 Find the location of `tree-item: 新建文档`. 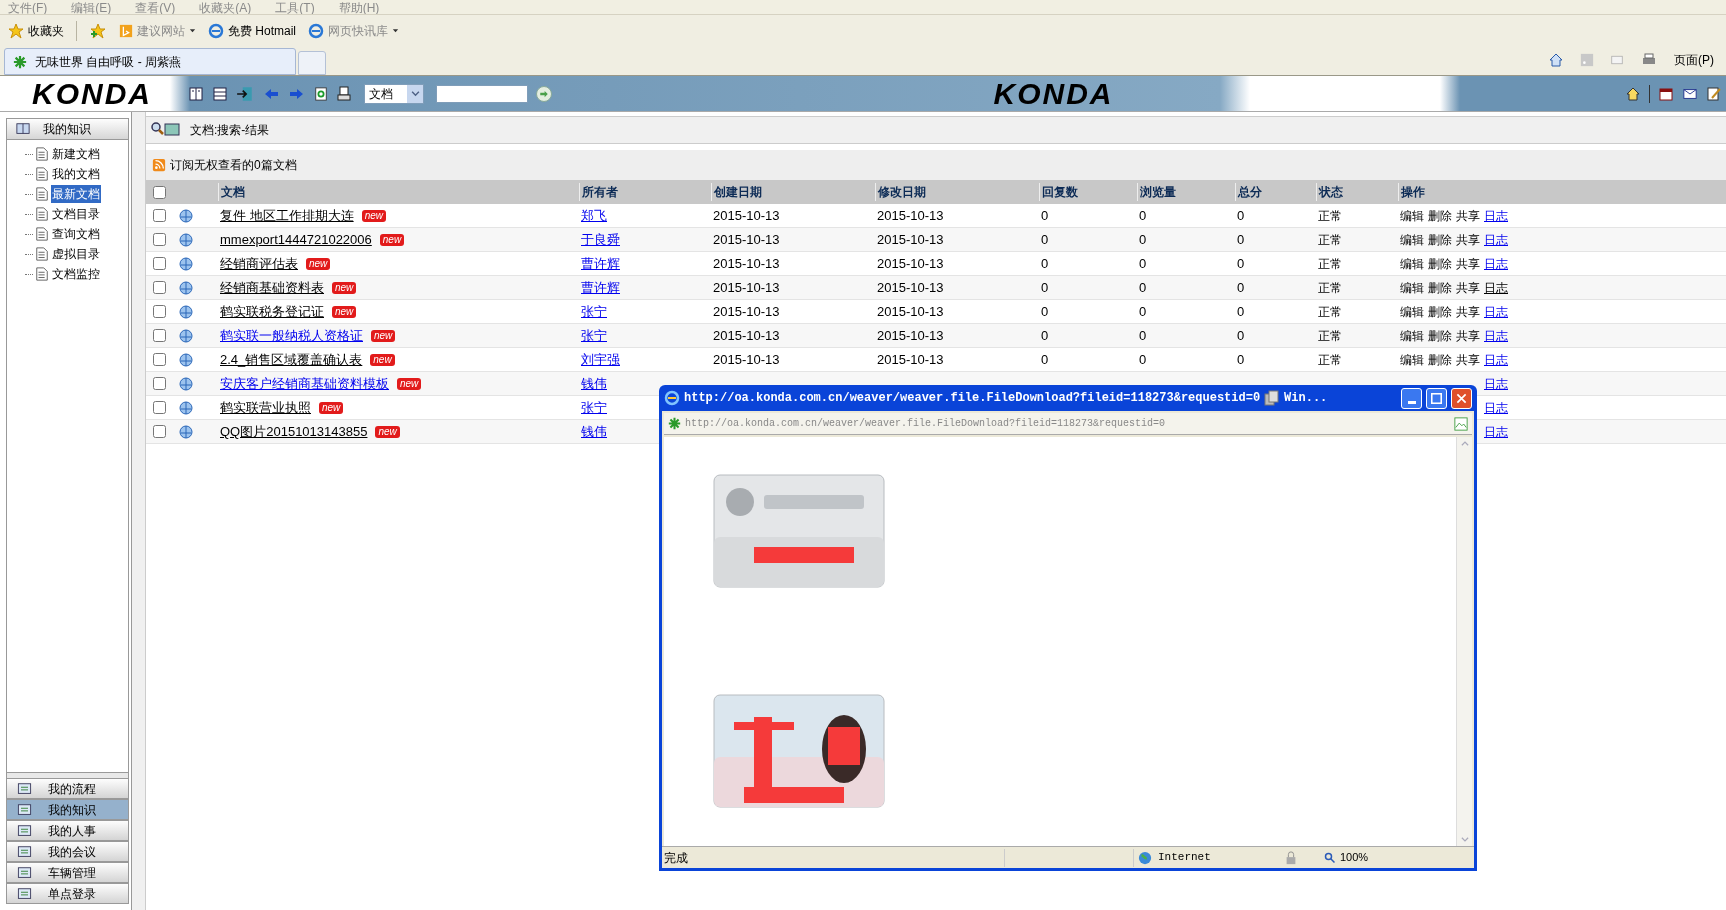

tree-item: 新建文档 is located at coordinates (76, 154).